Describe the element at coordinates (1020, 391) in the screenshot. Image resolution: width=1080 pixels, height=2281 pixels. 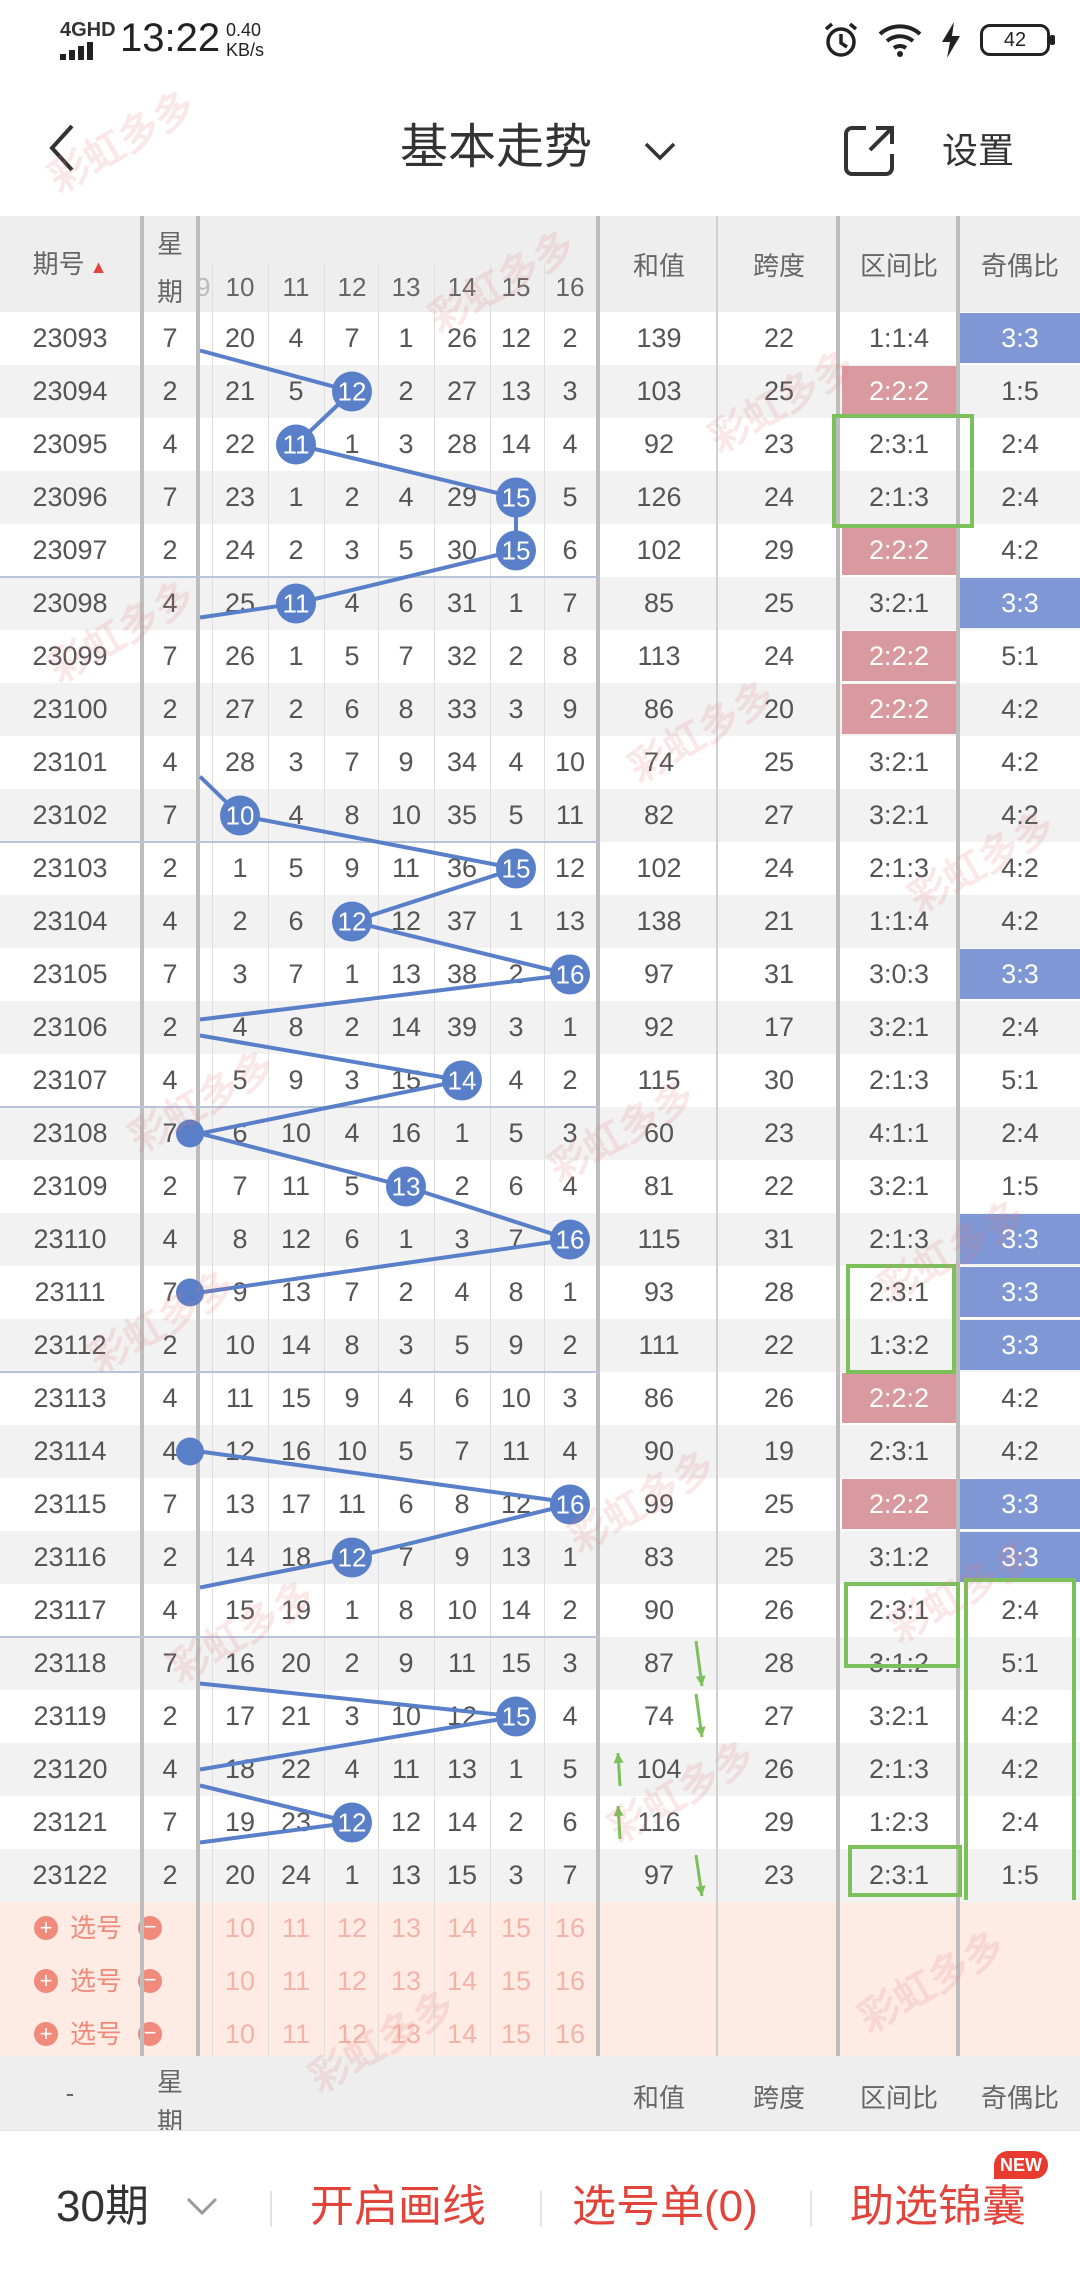
I see `odd-even-cell: 1:5` at that location.